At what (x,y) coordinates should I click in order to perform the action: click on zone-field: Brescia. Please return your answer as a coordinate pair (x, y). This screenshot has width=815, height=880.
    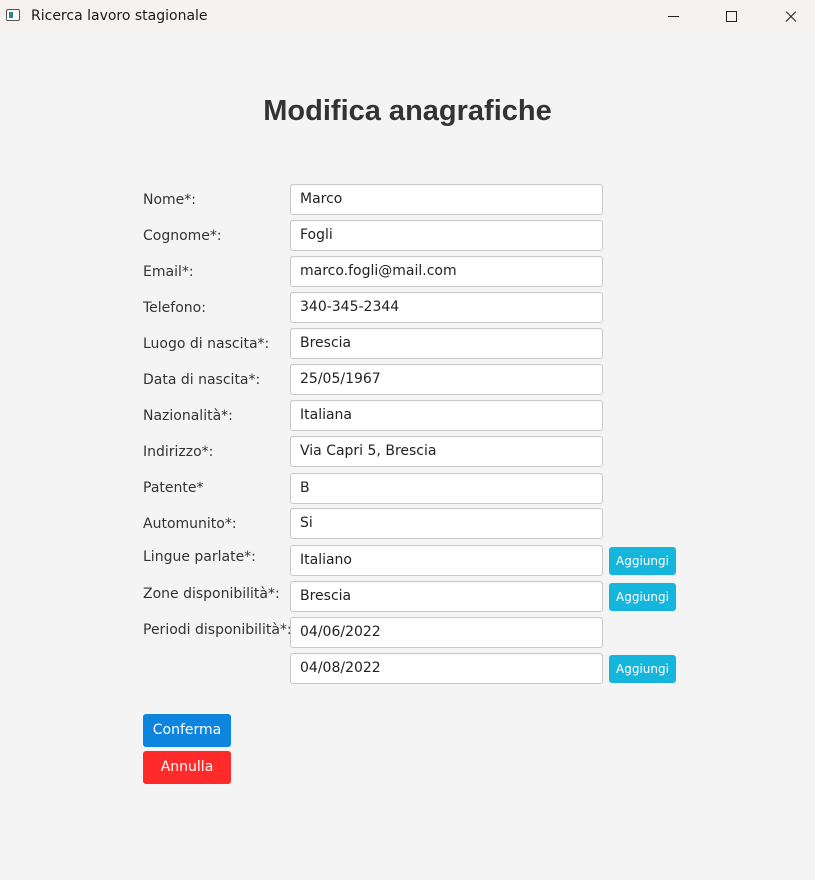
    Looking at the image, I should click on (446, 596).